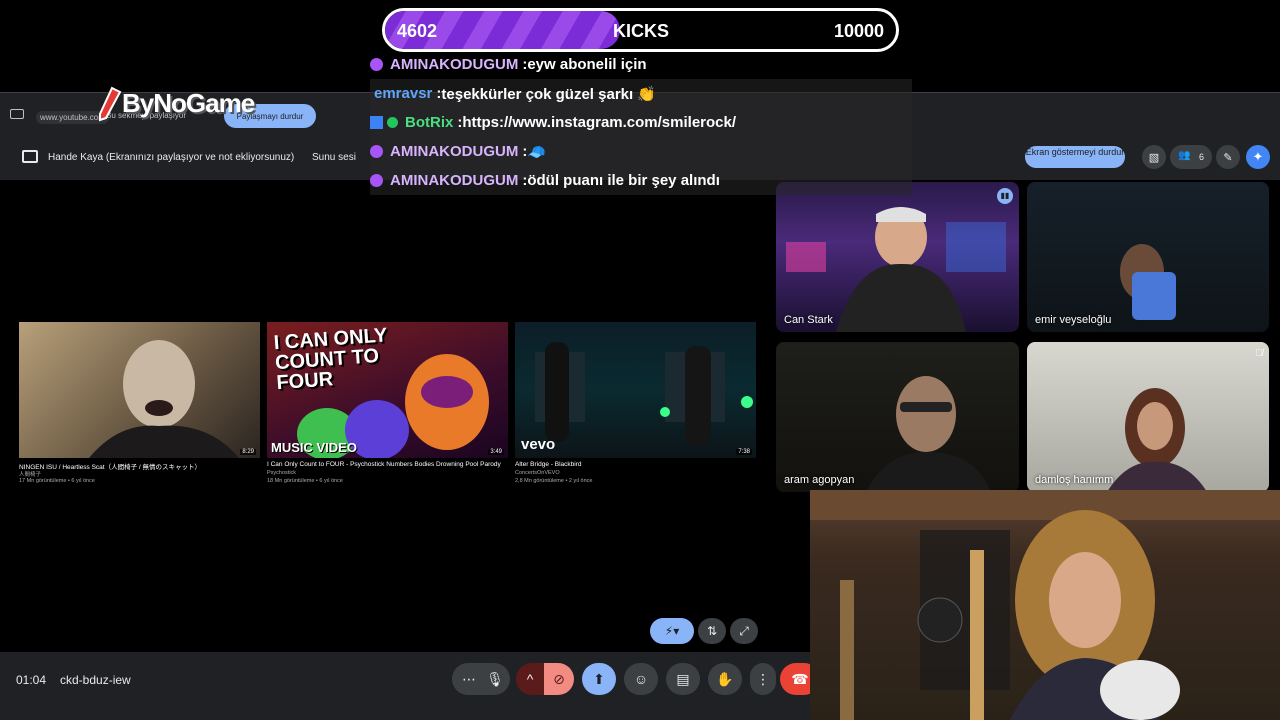 The image size is (1280, 720). What do you see at coordinates (538, 444) in the screenshot?
I see `vevo-logo: vevo` at bounding box center [538, 444].